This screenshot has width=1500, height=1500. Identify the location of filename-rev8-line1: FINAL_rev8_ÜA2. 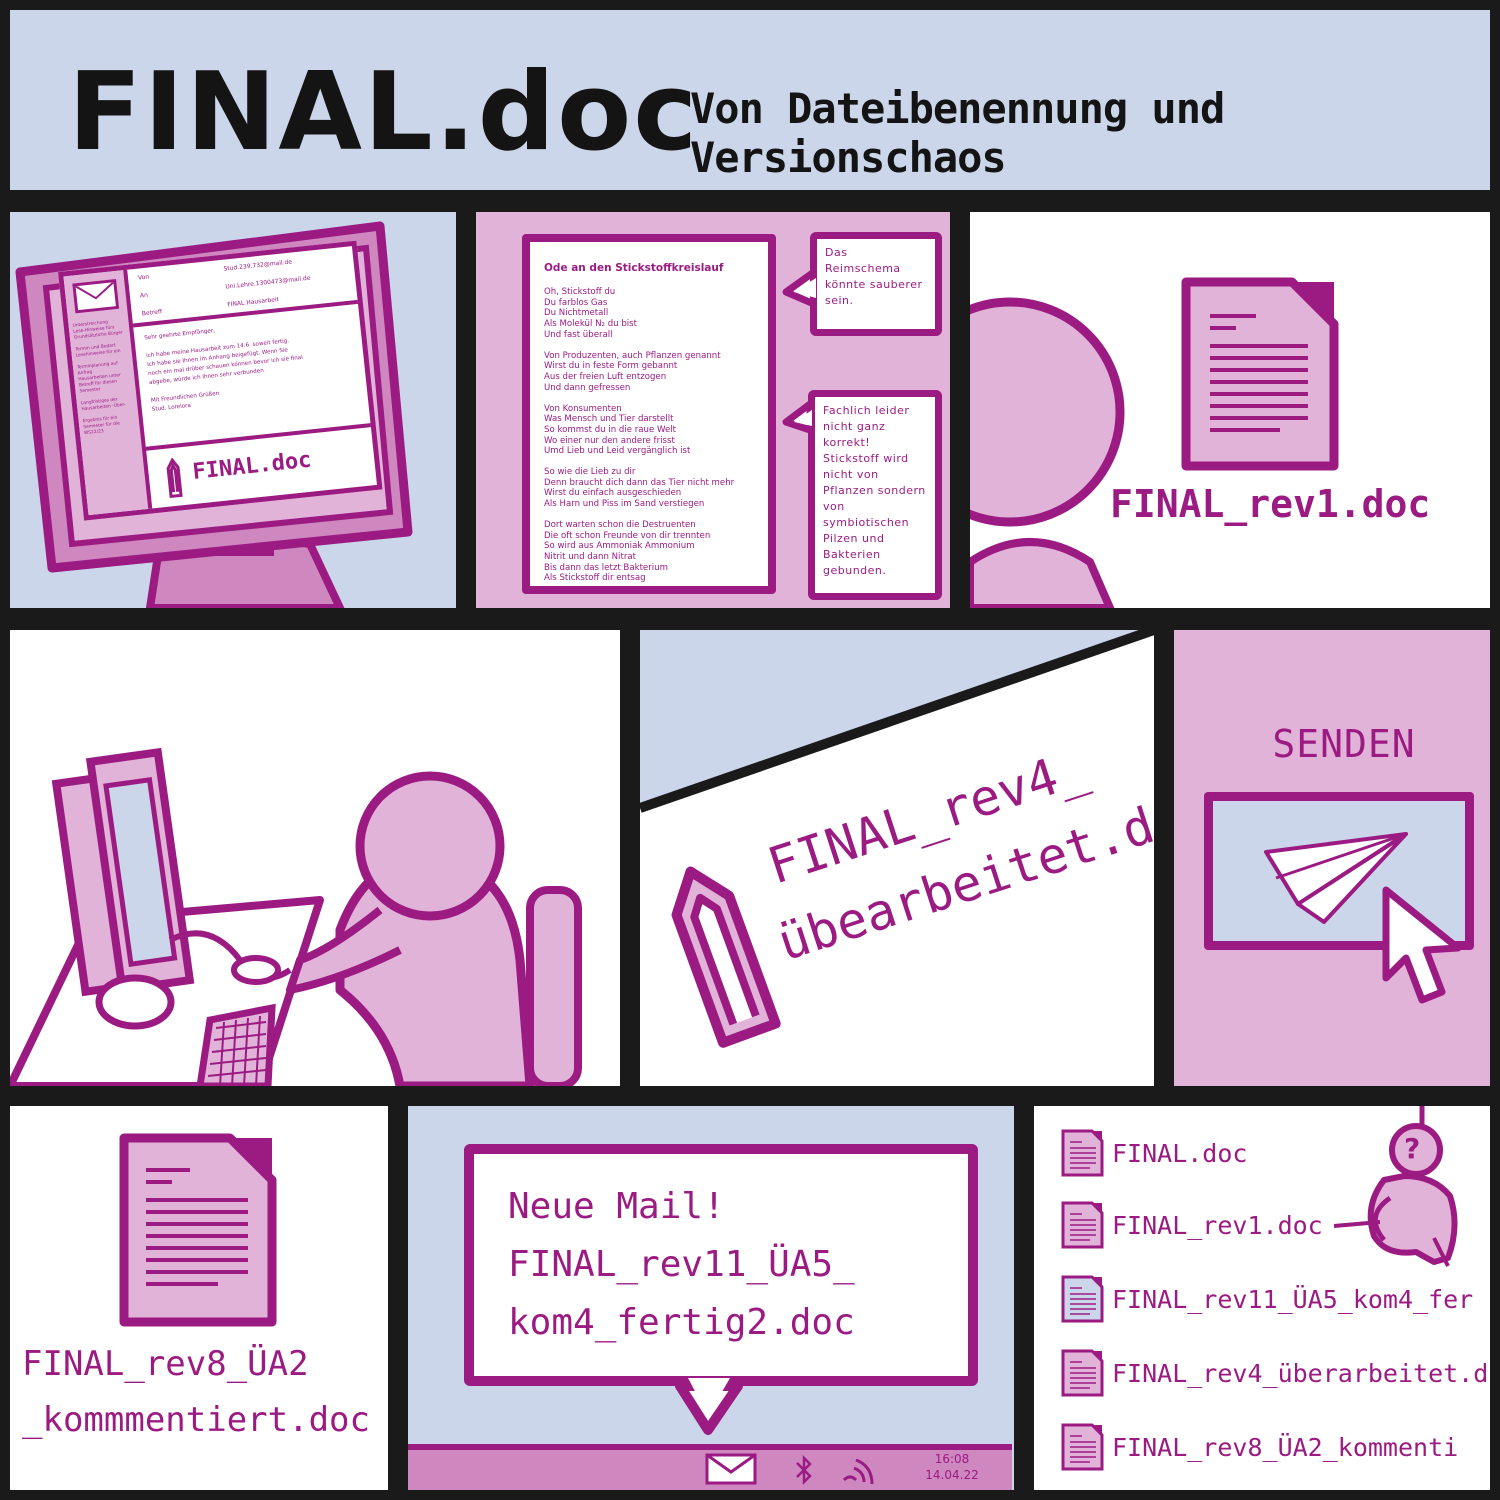
(165, 1364).